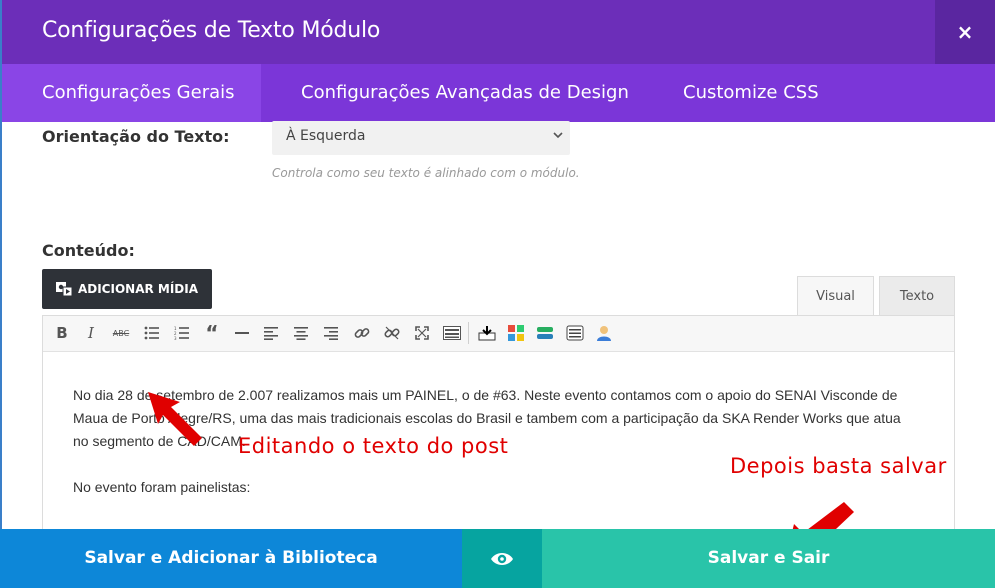 This screenshot has height=588, width=995. Describe the element at coordinates (421, 138) in the screenshot. I see `text-orientation-select: À Esquerda` at that location.